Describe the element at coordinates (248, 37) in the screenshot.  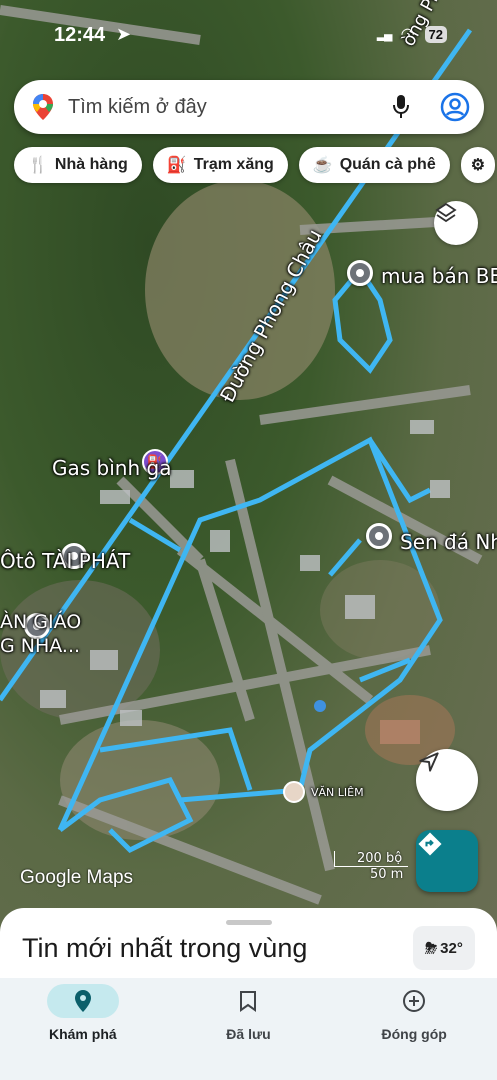
I see `status-bar: 12:44 ➤ ▂▄ ◠ 72` at that location.